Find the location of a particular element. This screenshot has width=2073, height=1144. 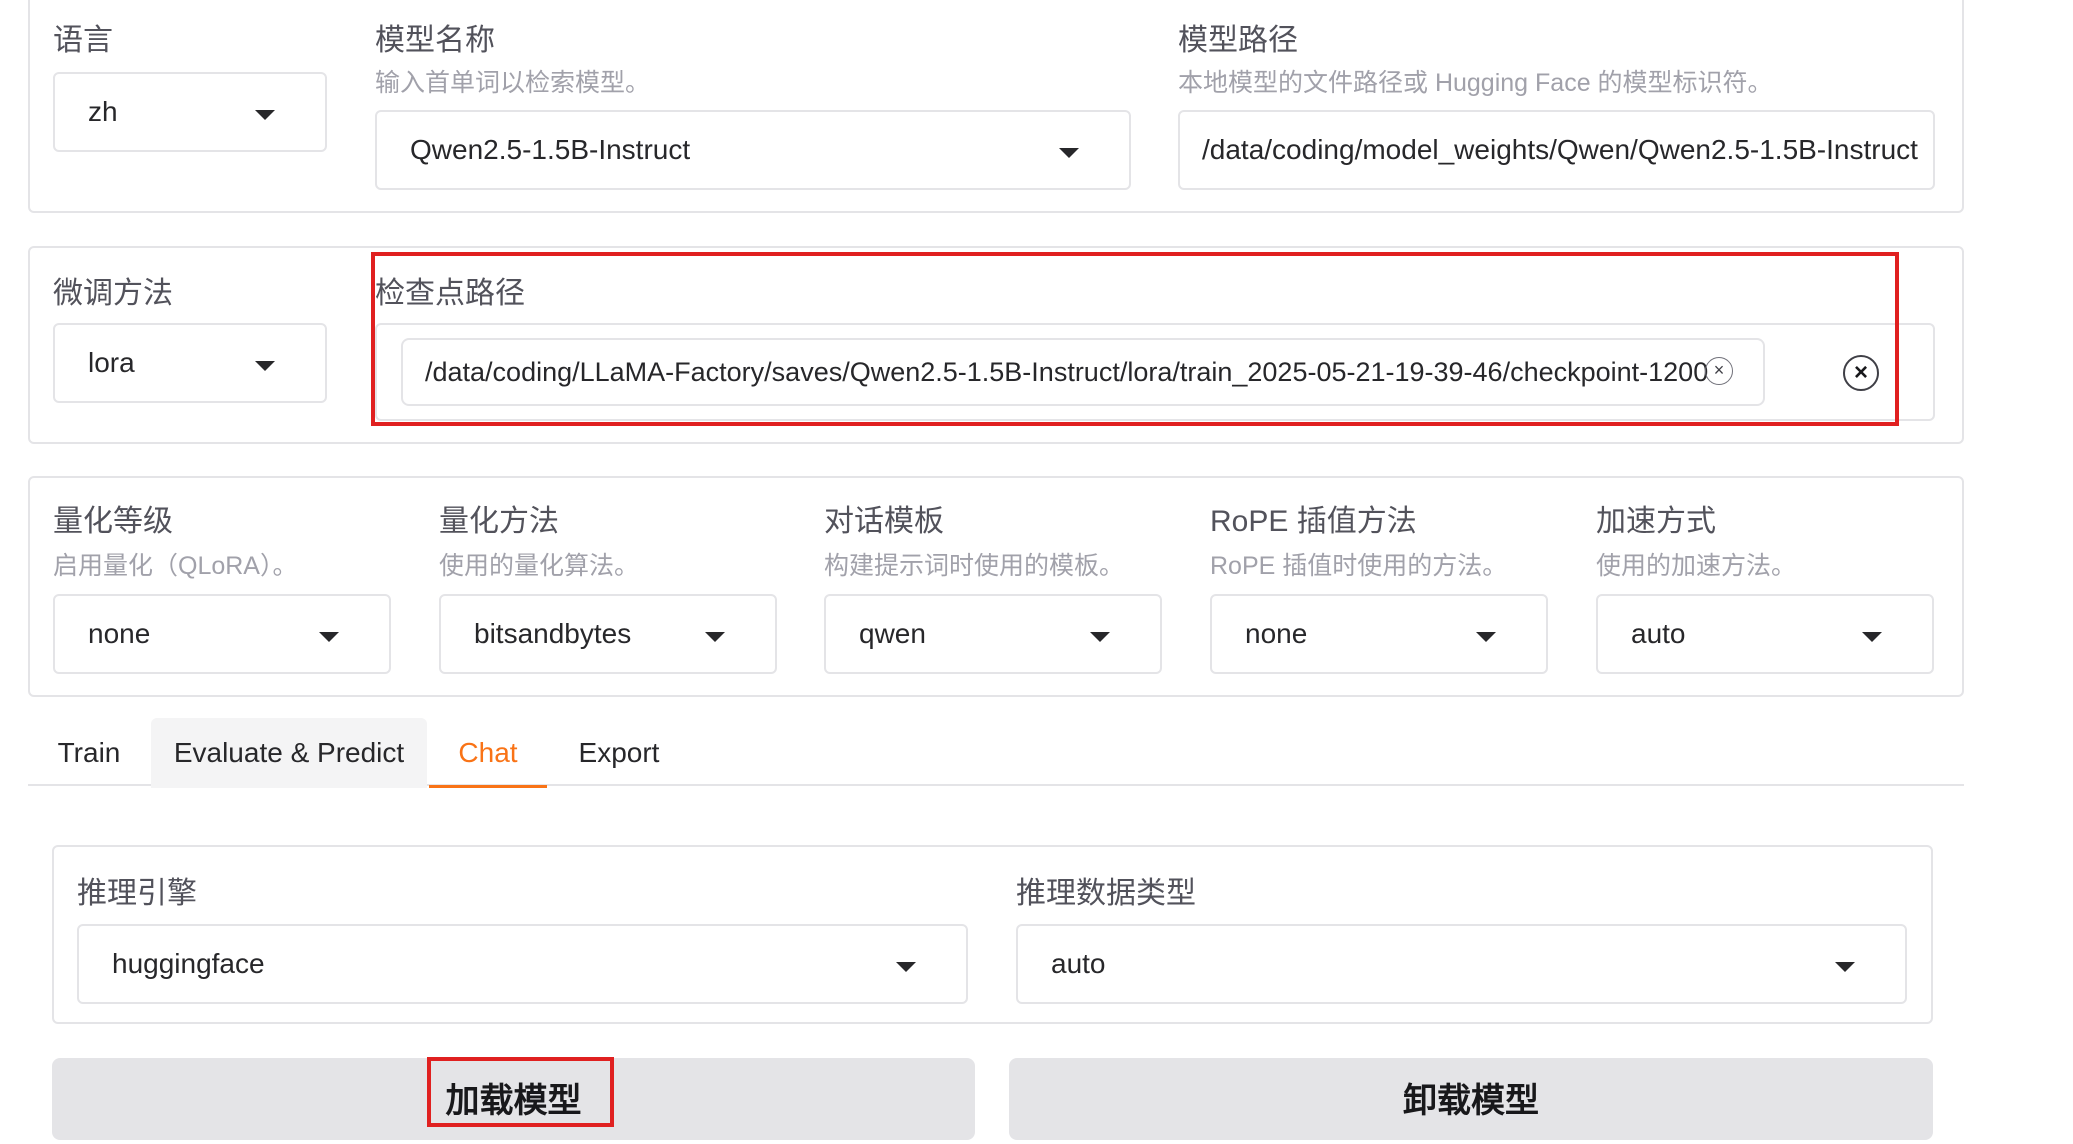

infer-dtype-value: auto is located at coordinates (1078, 963).